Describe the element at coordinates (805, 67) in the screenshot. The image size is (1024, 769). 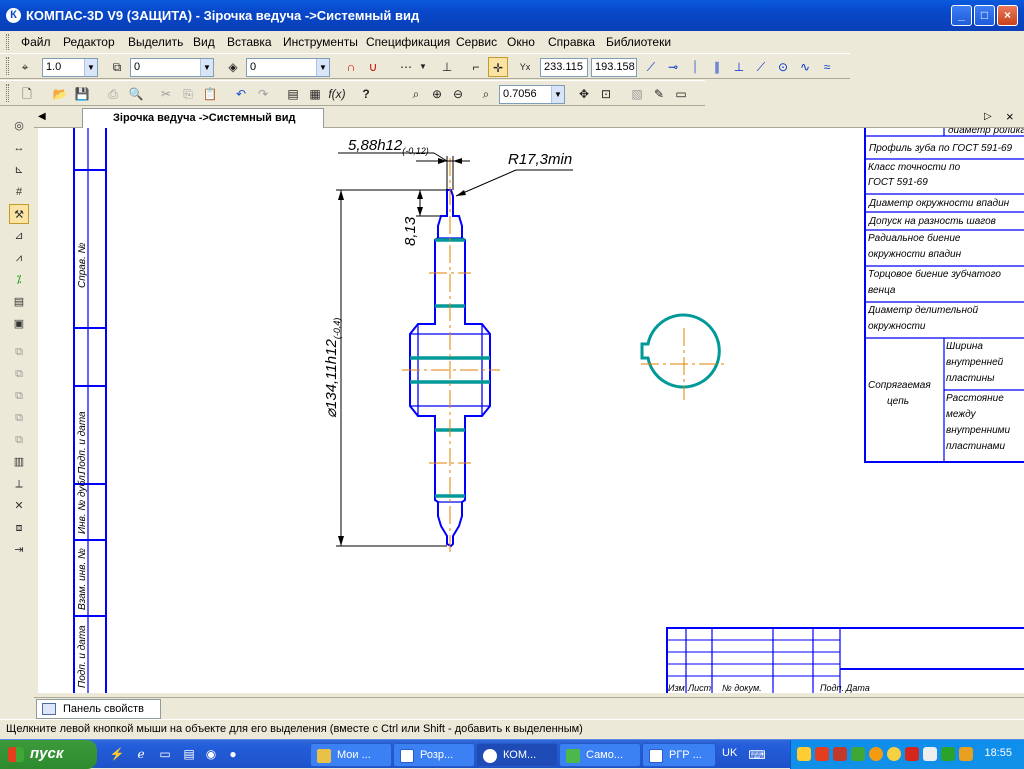
I see `arc-icon: ∿` at that location.